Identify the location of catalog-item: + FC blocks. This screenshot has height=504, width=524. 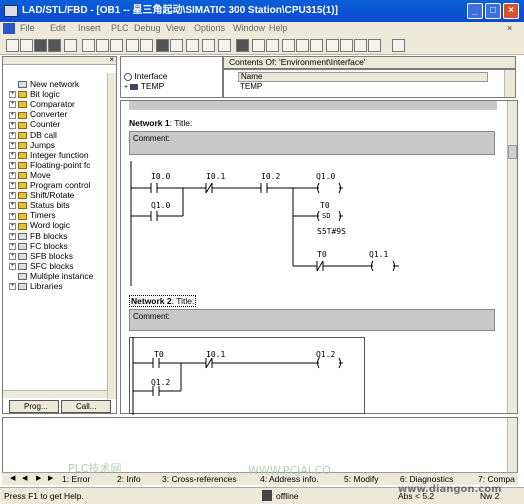
(38, 246).